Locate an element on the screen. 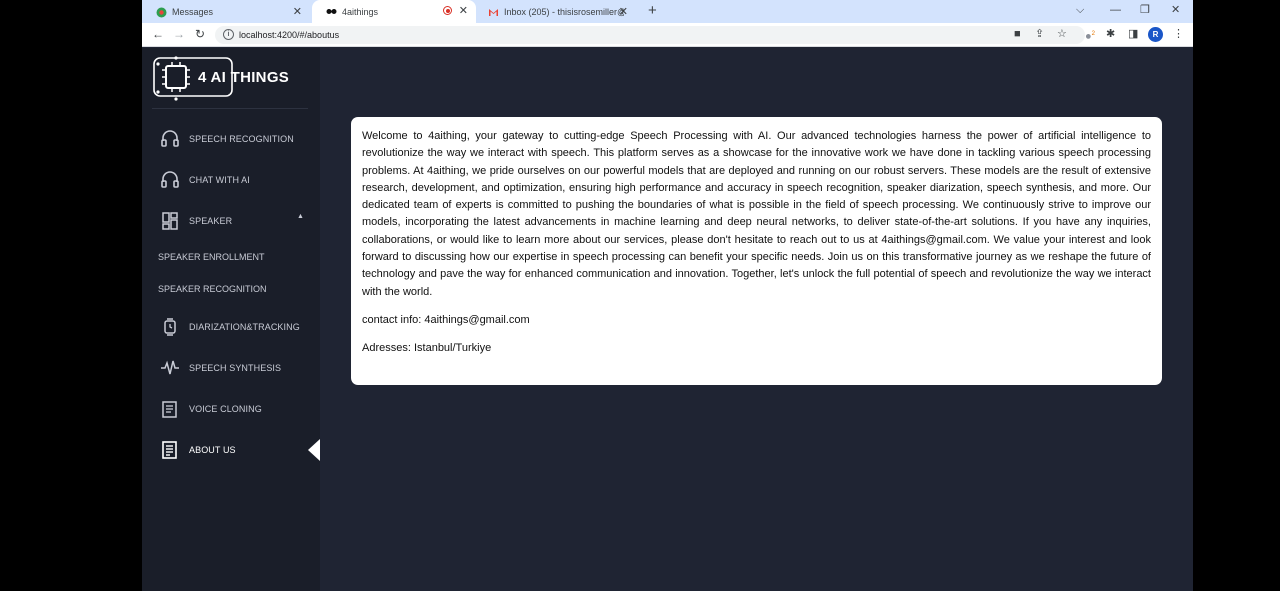  restore-icon: ❐ is located at coordinates (1145, 10).